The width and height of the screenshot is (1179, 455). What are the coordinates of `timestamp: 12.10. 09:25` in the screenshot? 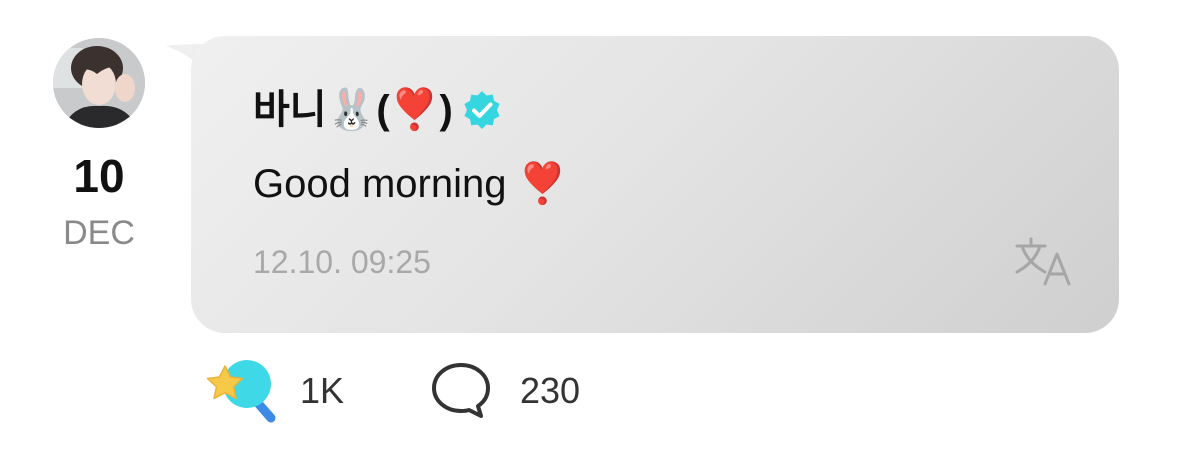 It's located at (342, 262).